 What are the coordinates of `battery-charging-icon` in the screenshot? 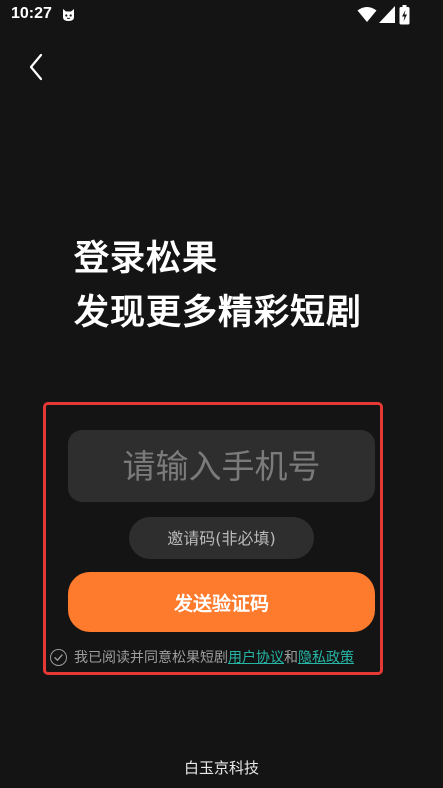 It's located at (404, 17).